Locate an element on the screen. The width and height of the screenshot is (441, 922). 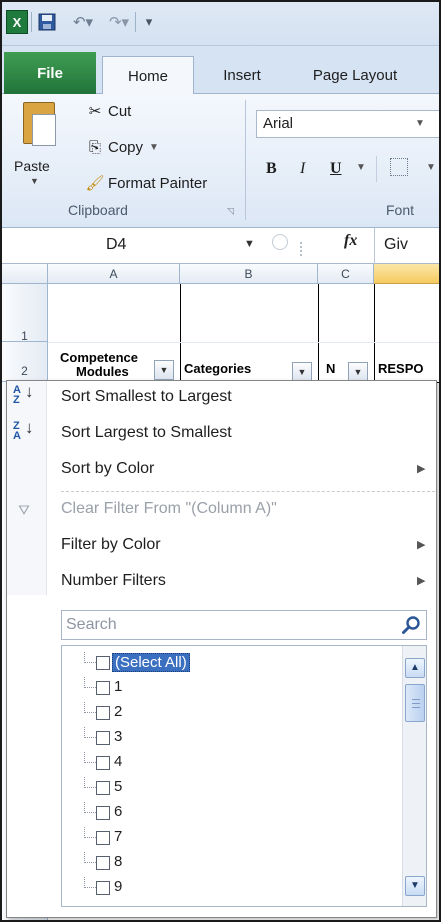
underline-button: U is located at coordinates (336, 169).